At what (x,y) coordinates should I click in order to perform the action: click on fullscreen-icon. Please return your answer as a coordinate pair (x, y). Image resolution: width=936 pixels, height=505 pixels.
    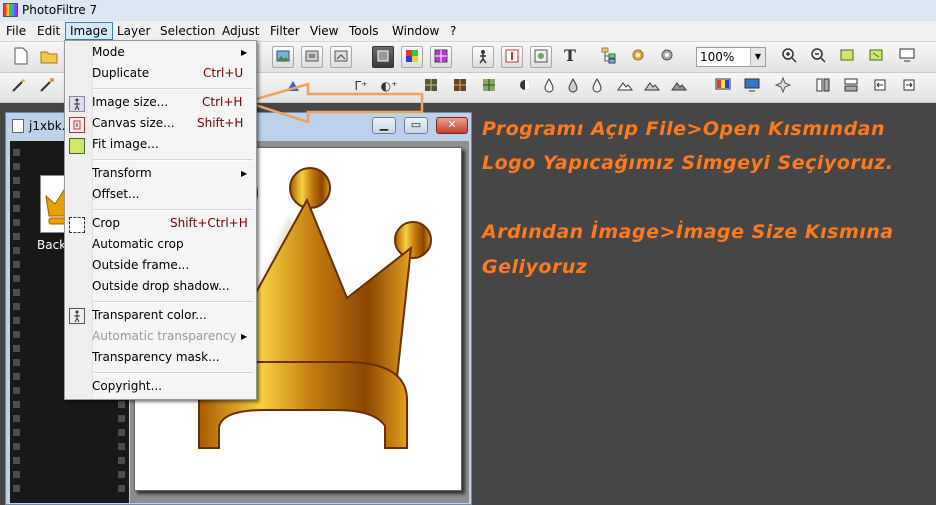
    Looking at the image, I should click on (907, 57).